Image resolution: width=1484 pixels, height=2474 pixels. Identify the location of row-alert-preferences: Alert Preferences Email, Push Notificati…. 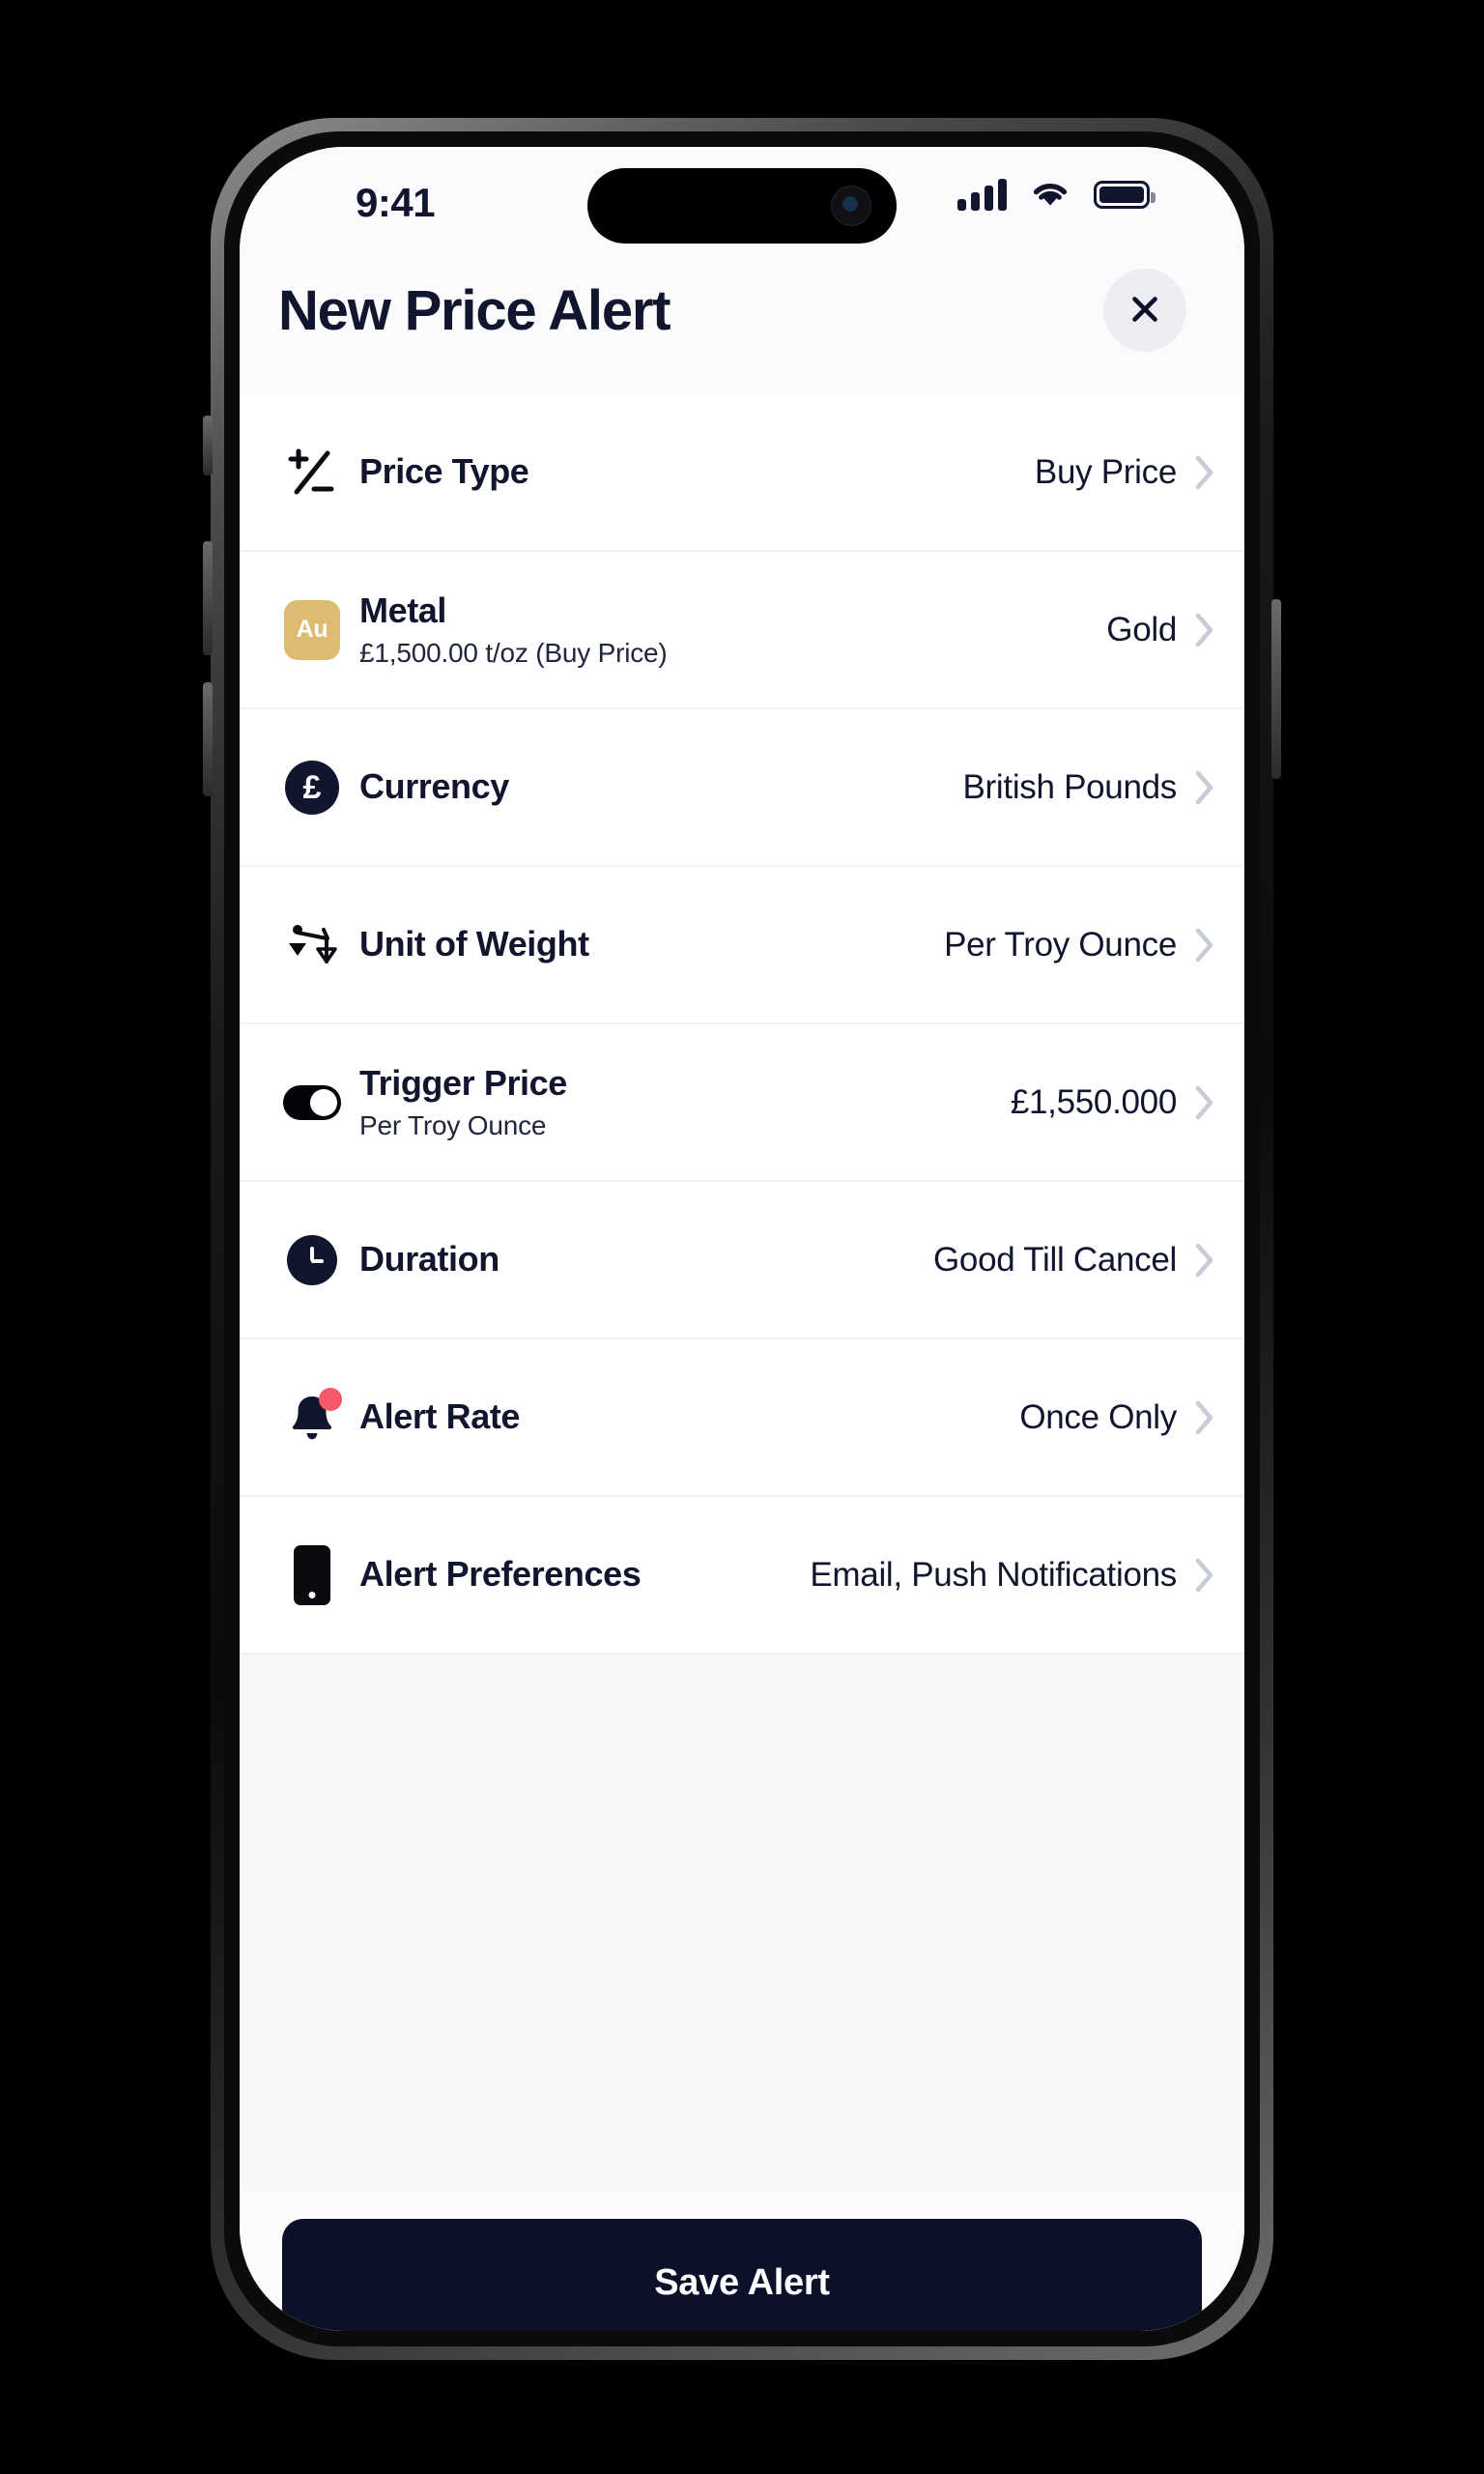
(742, 1575).